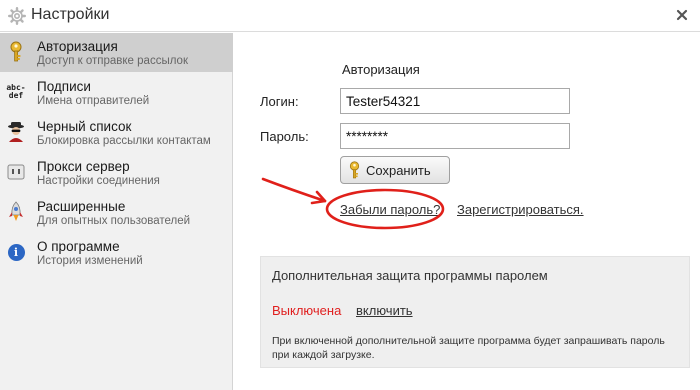  I want to click on sidebar-item-description: Для опытных пользователей, so click(114, 221).